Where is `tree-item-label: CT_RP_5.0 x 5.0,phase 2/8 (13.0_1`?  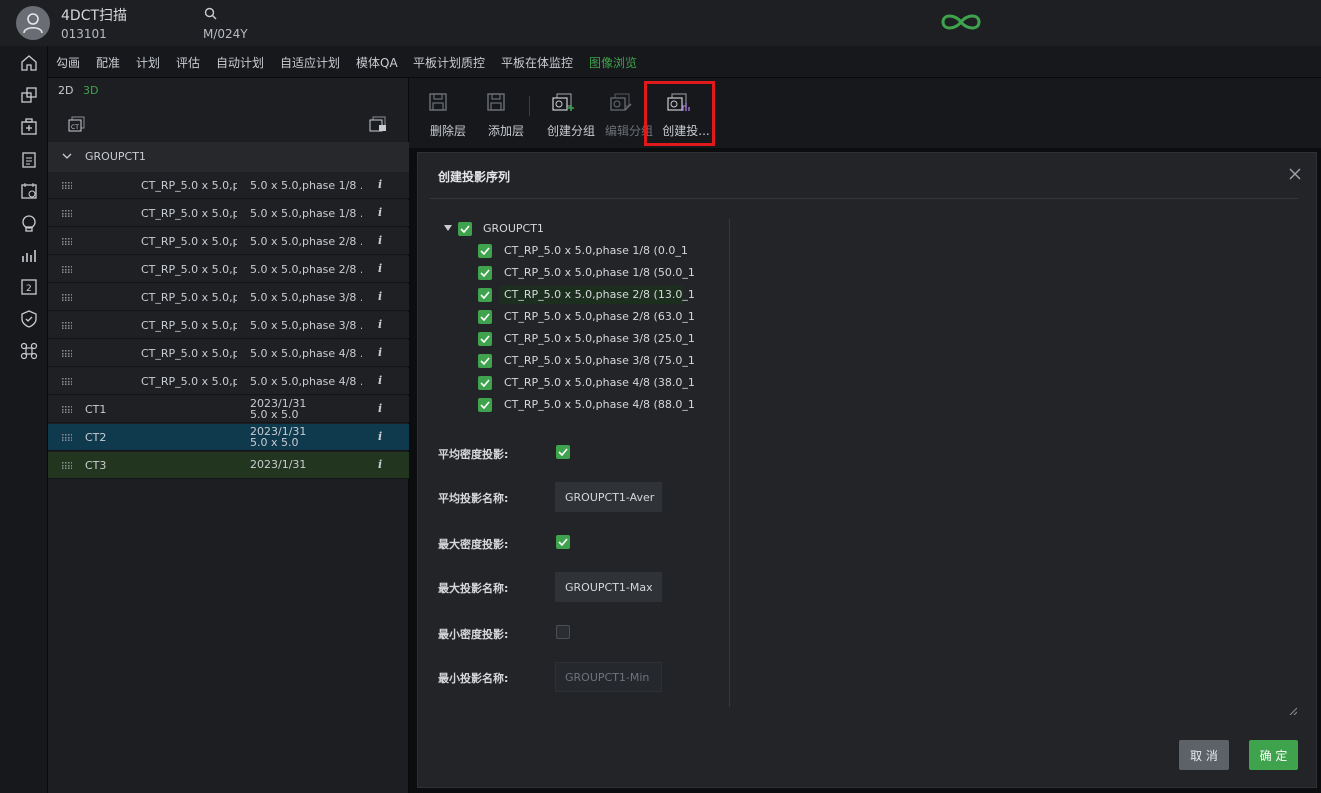
tree-item-label: CT_RP_5.0 x 5.0,phase 2/8 (13.0_1 is located at coordinates (599, 294).